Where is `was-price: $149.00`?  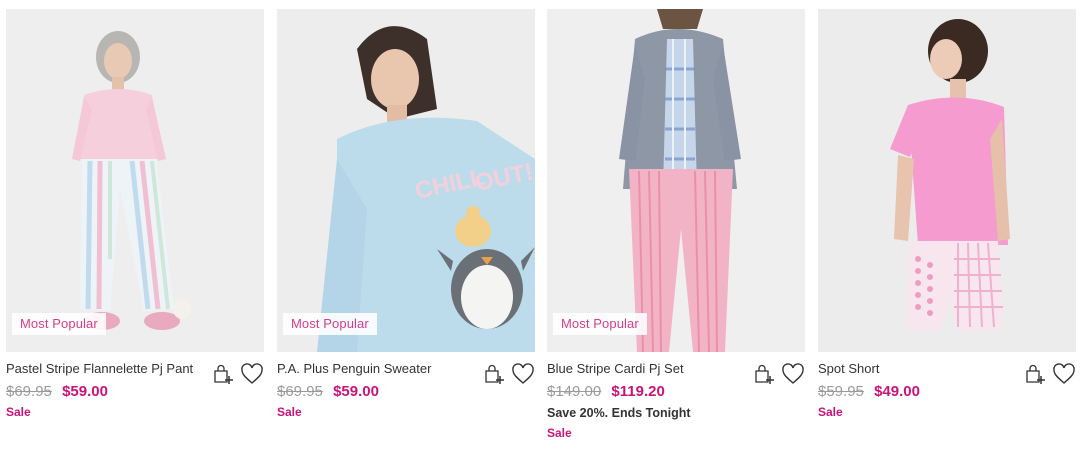 was-price: $149.00 is located at coordinates (574, 391).